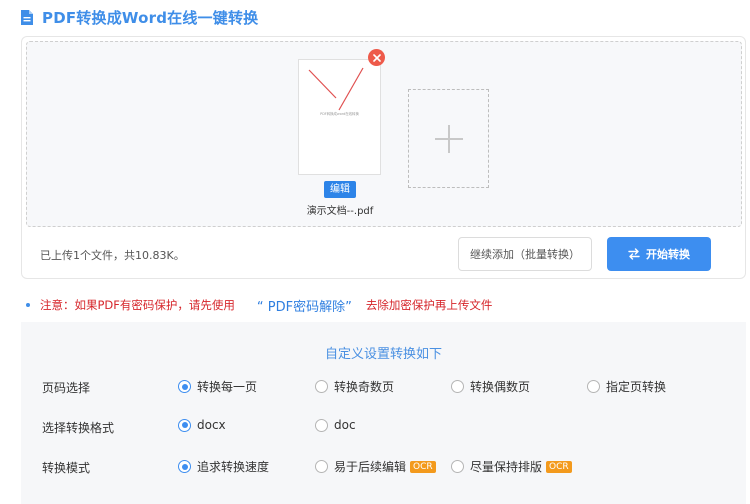  I want to click on format-selection-label: 选择转换格式, so click(78, 428).